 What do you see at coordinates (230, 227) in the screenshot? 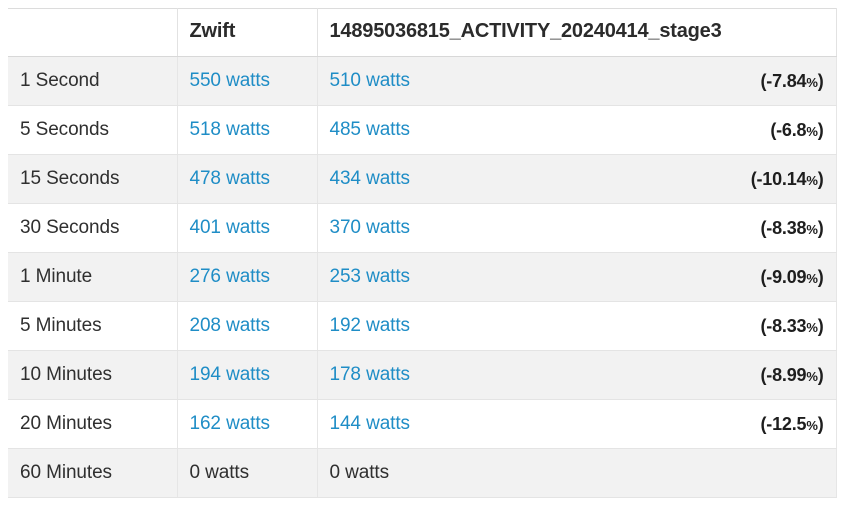
I see `zwift-power-value: 401 watts` at bounding box center [230, 227].